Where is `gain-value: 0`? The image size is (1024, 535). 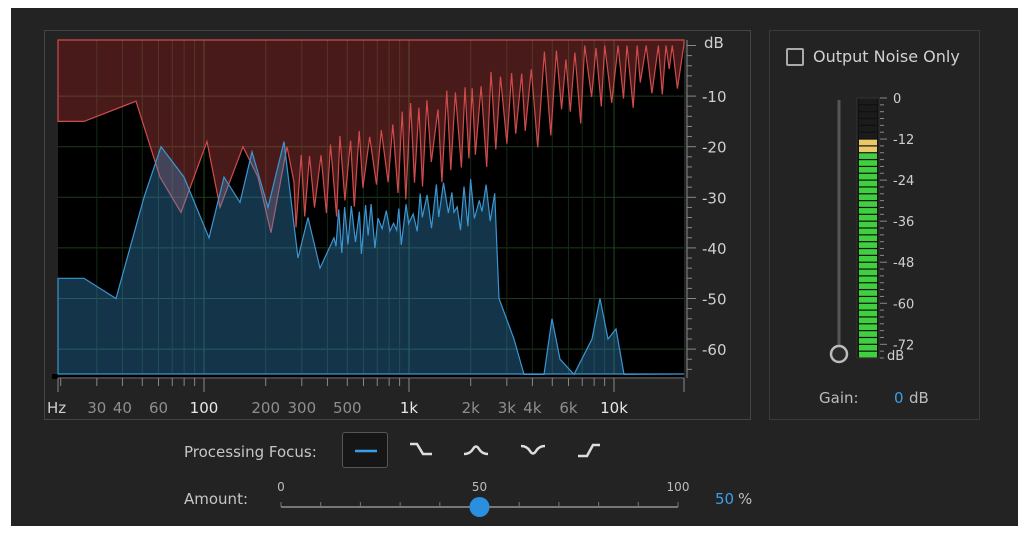 gain-value: 0 is located at coordinates (899, 398).